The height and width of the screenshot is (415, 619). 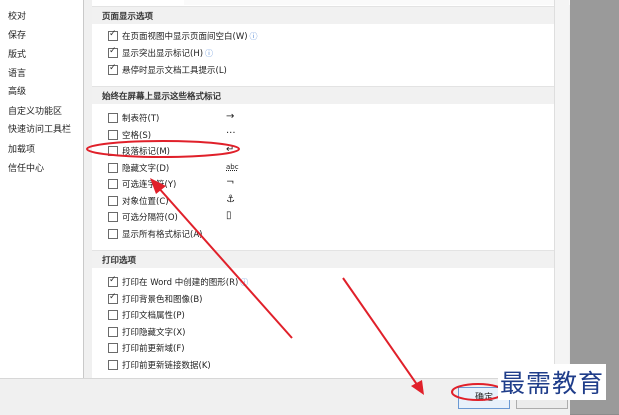 I want to click on options-sidebar: 校对 保存 版式 语言 高级 自定义功能区 快速访问工具栏 加载项 信任中心, so click(x=42, y=189).